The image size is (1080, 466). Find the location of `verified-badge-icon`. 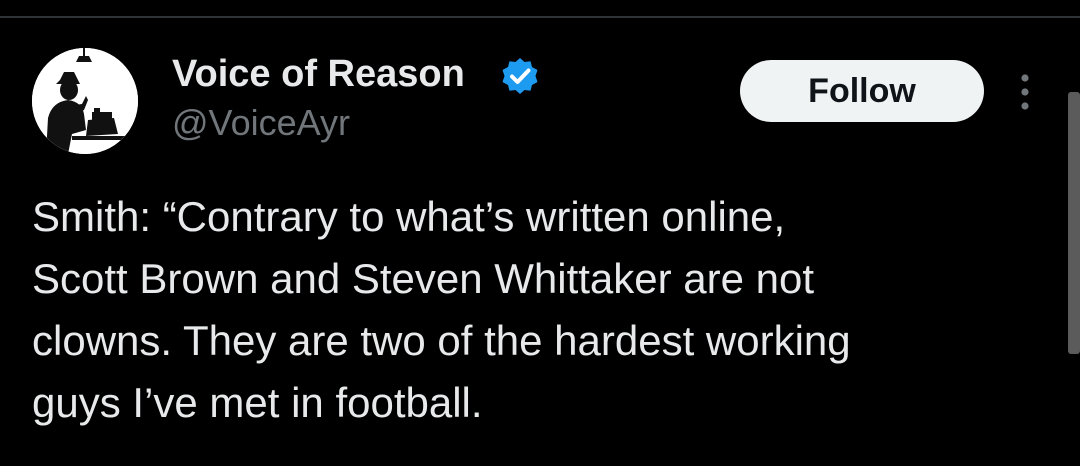

verified-badge-icon is located at coordinates (520, 76).